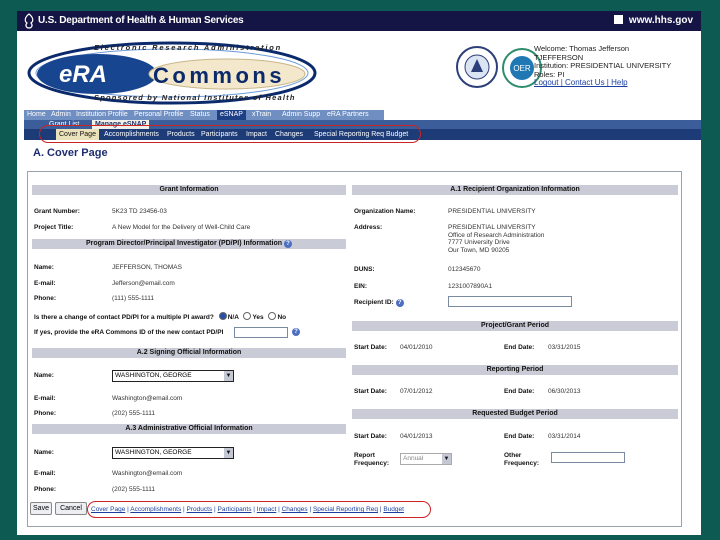 The image size is (720, 540). I want to click on so-name-value: WASHINGTON, GEORGE, so click(153, 375).